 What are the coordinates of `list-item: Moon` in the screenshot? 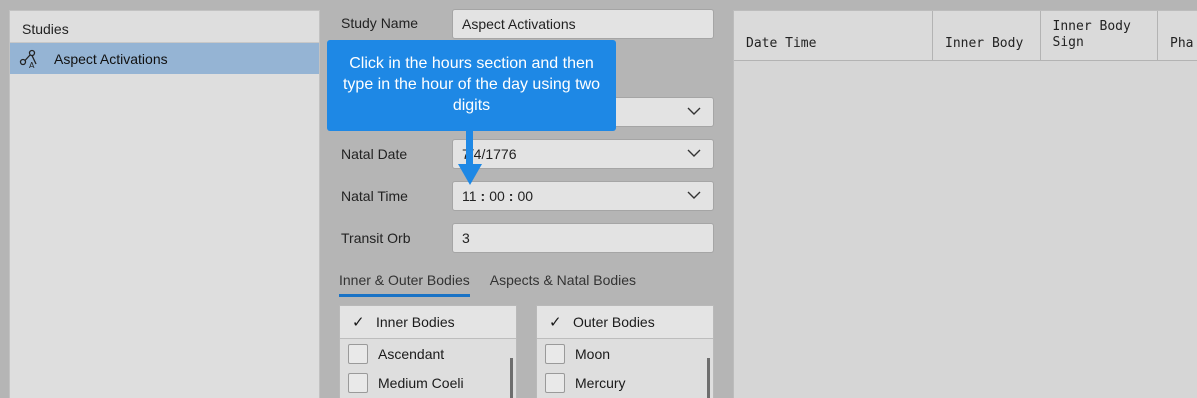 It's located at (625, 353).